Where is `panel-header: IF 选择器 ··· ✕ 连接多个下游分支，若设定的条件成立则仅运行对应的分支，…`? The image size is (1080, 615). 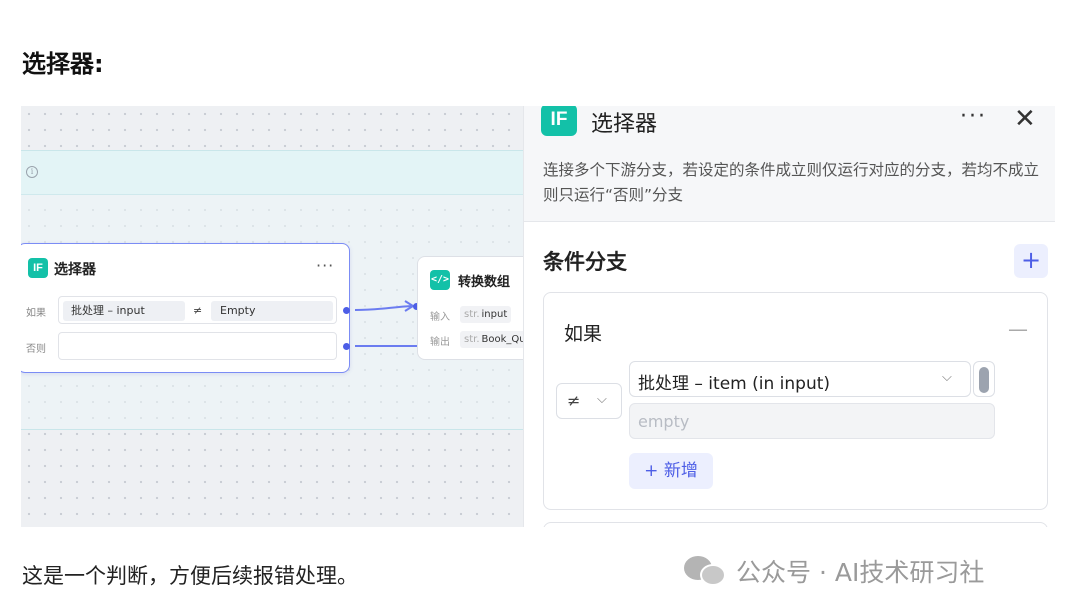 panel-header: IF 选择器 ··· ✕ 连接多个下游分支，若设定的条件成立则仅运行对应的分支，… is located at coordinates (789, 164).